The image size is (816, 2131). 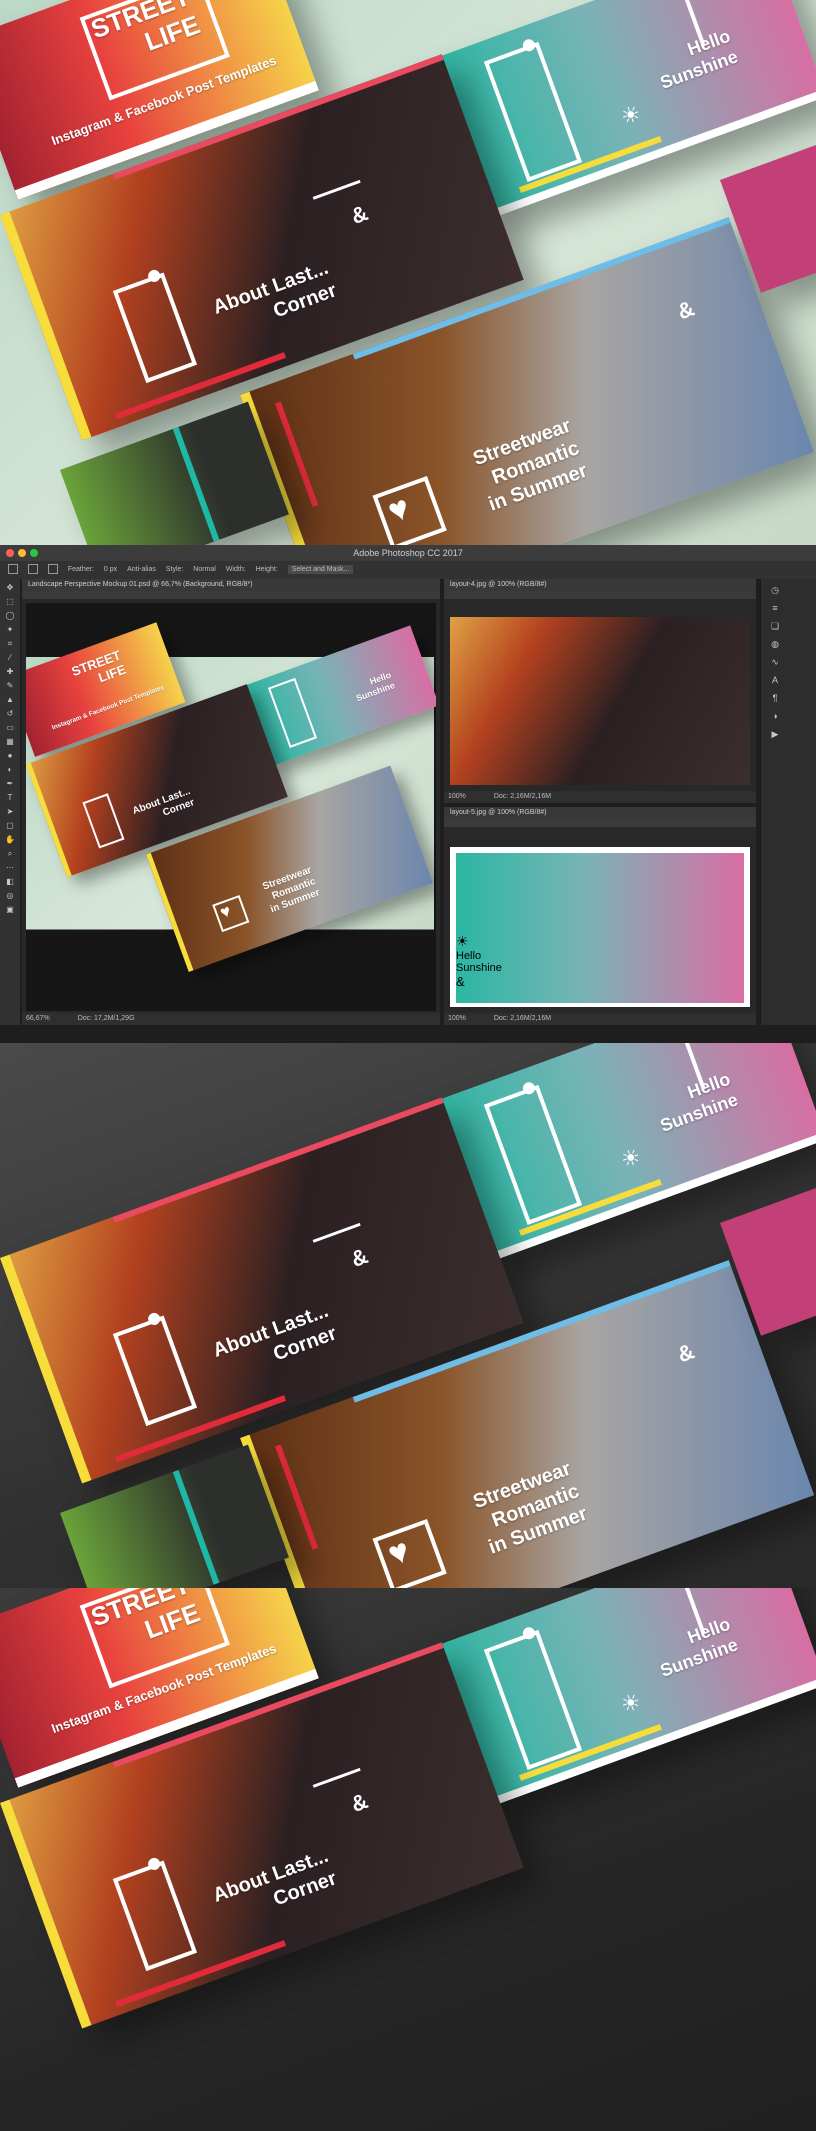 I want to click on antialias-checkbox: Anti-alias, so click(x=141, y=569).